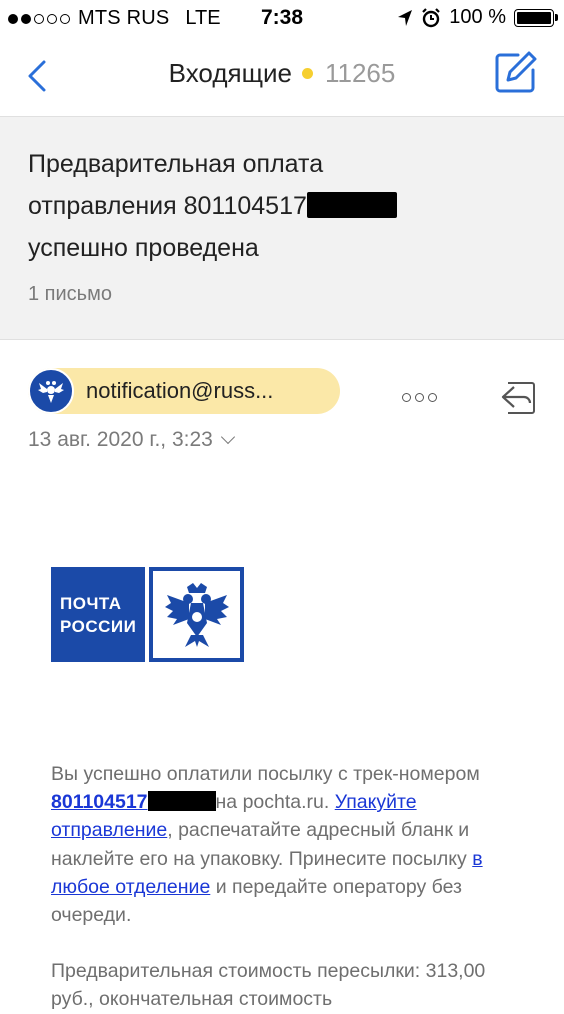  Describe the element at coordinates (282, 18) in the screenshot. I see `status-bar: MTS RUS LTE 7:38 100 %` at that location.